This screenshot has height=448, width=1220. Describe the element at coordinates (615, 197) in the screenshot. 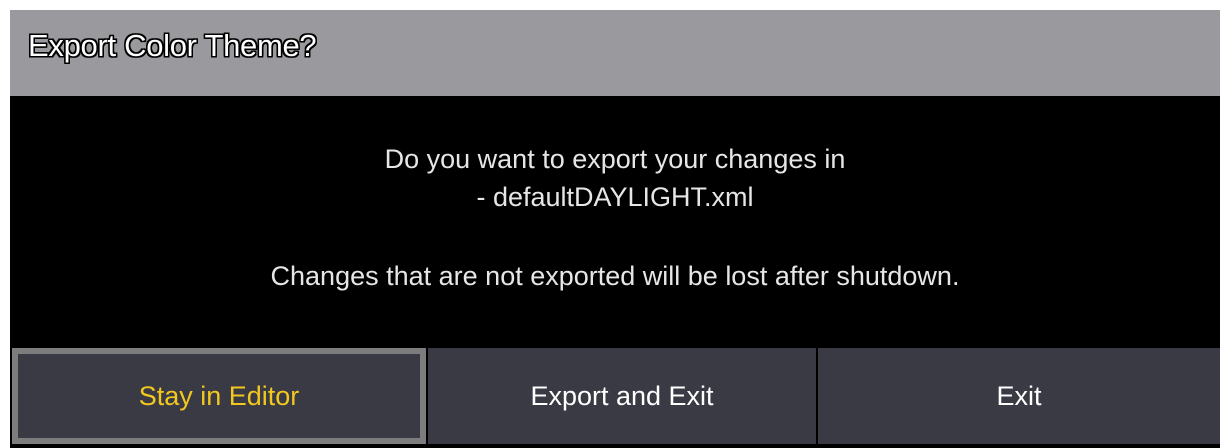

I see `message-line-filename: - defaultDAYLIGHT.xml` at that location.